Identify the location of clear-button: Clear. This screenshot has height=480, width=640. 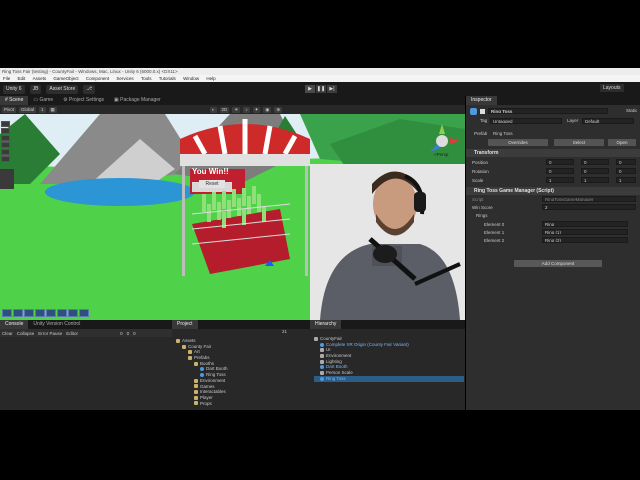
(7, 333).